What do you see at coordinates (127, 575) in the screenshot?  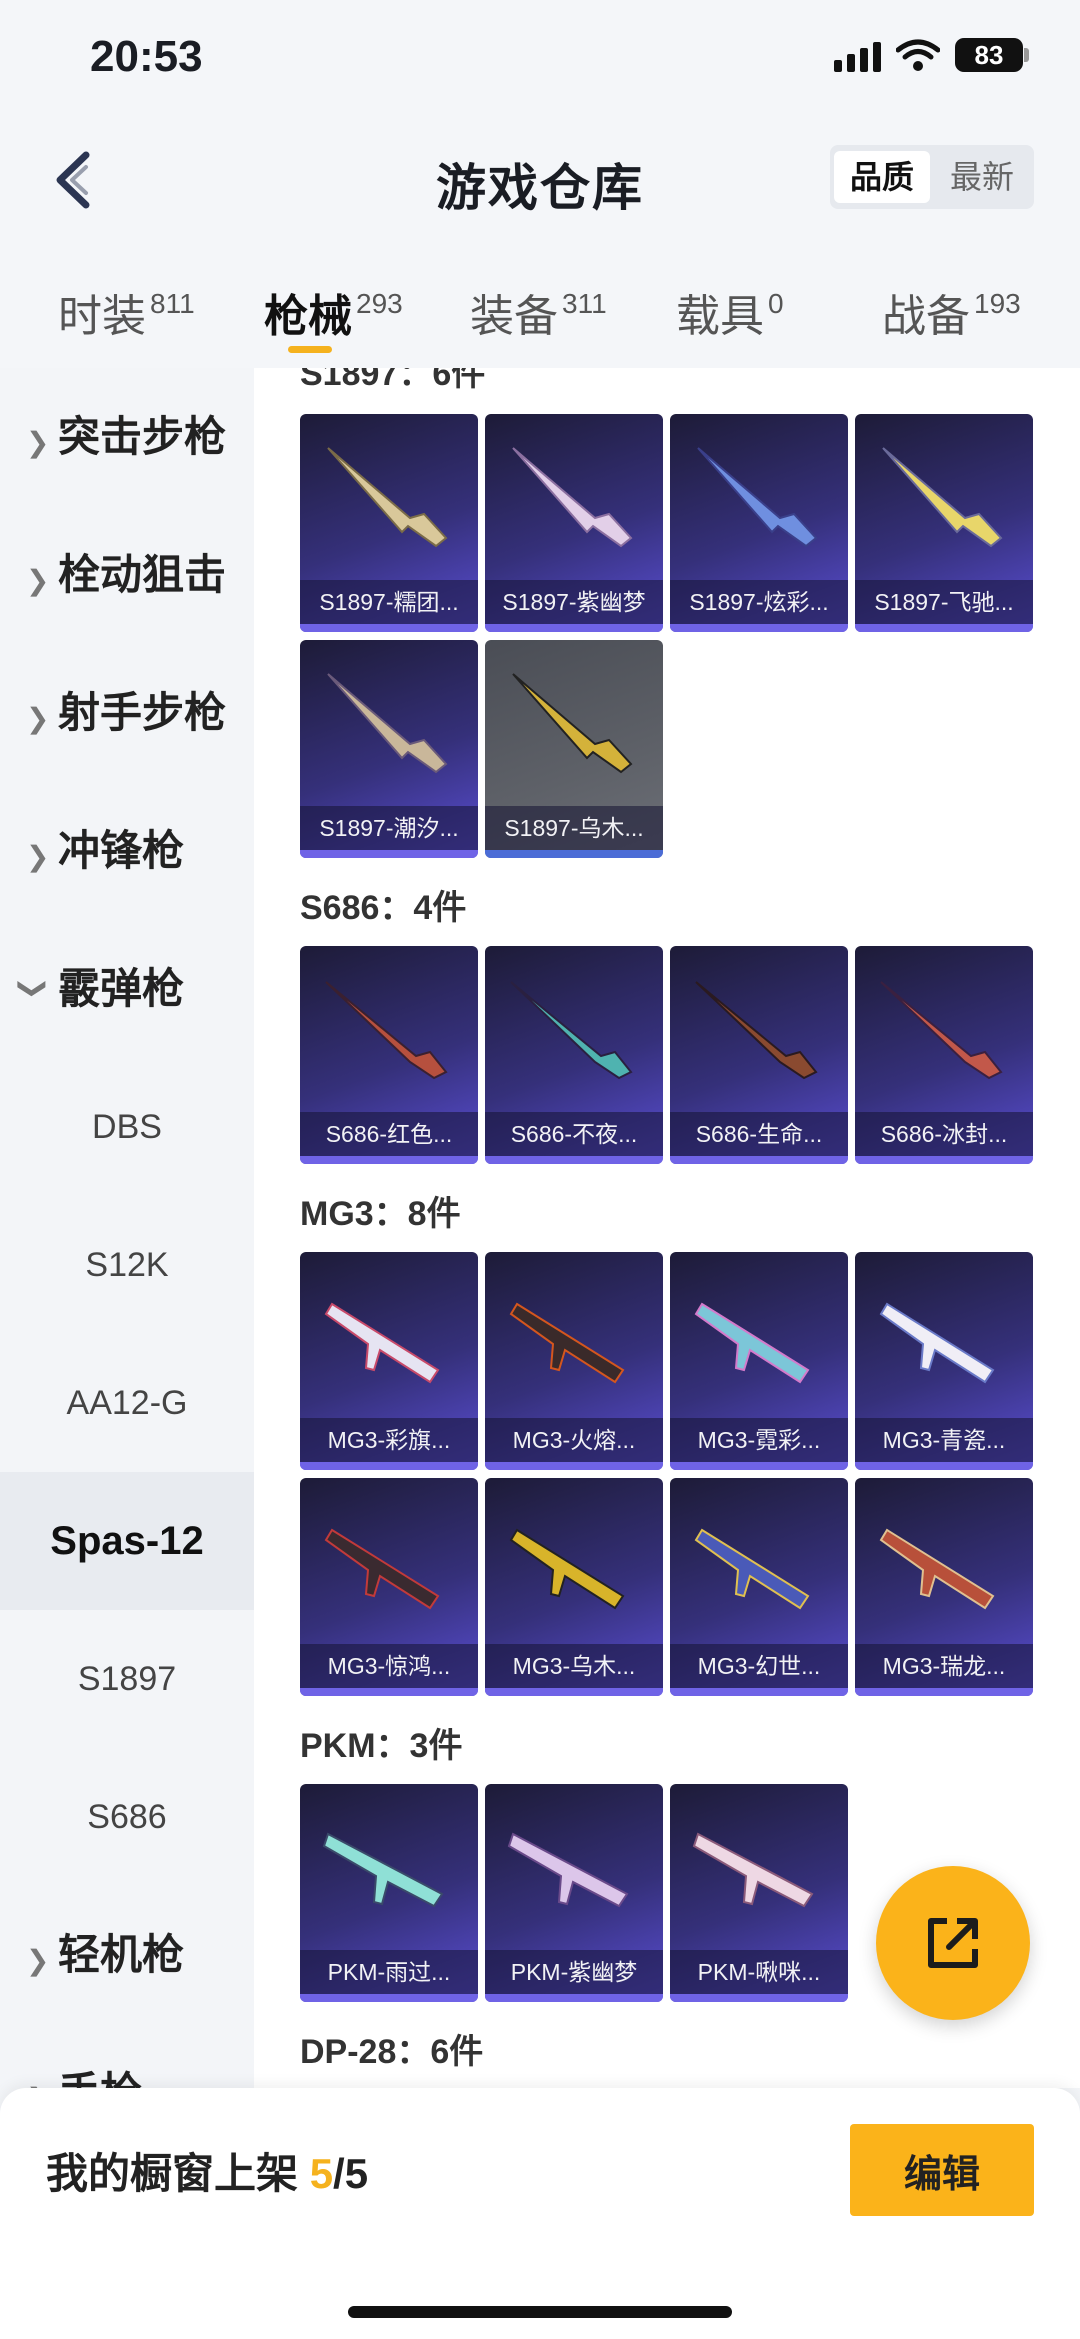 I see `sidebar-item-bolt-sniper: ❯ 栓动狙击` at bounding box center [127, 575].